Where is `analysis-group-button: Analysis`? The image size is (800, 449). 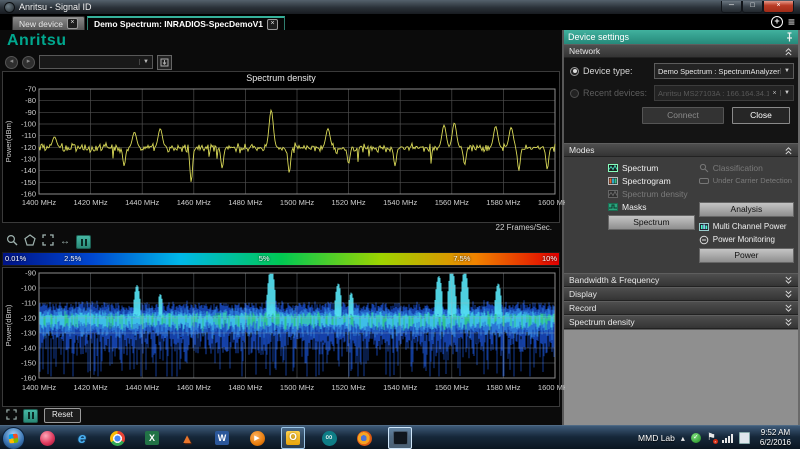
analysis-group-button: Analysis is located at coordinates (746, 209).